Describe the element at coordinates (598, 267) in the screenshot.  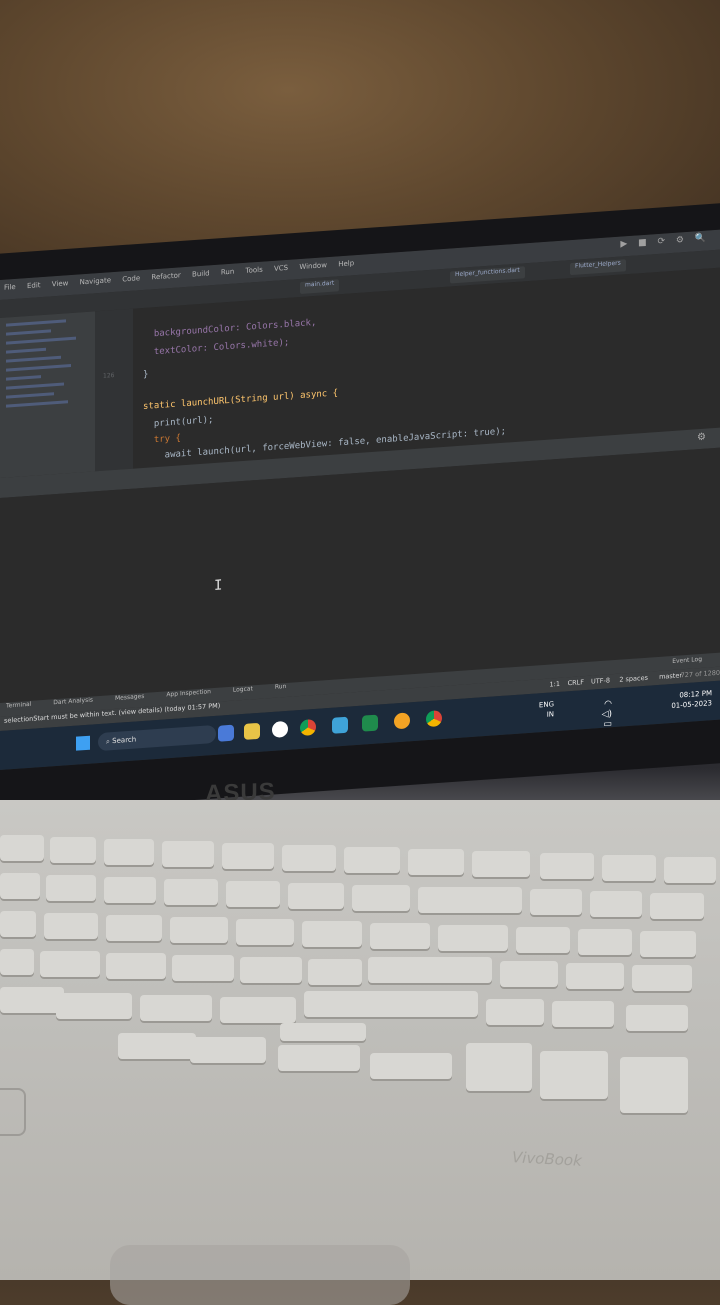
I see `tab-flutter-helpers: Flutter_Helpers` at that location.